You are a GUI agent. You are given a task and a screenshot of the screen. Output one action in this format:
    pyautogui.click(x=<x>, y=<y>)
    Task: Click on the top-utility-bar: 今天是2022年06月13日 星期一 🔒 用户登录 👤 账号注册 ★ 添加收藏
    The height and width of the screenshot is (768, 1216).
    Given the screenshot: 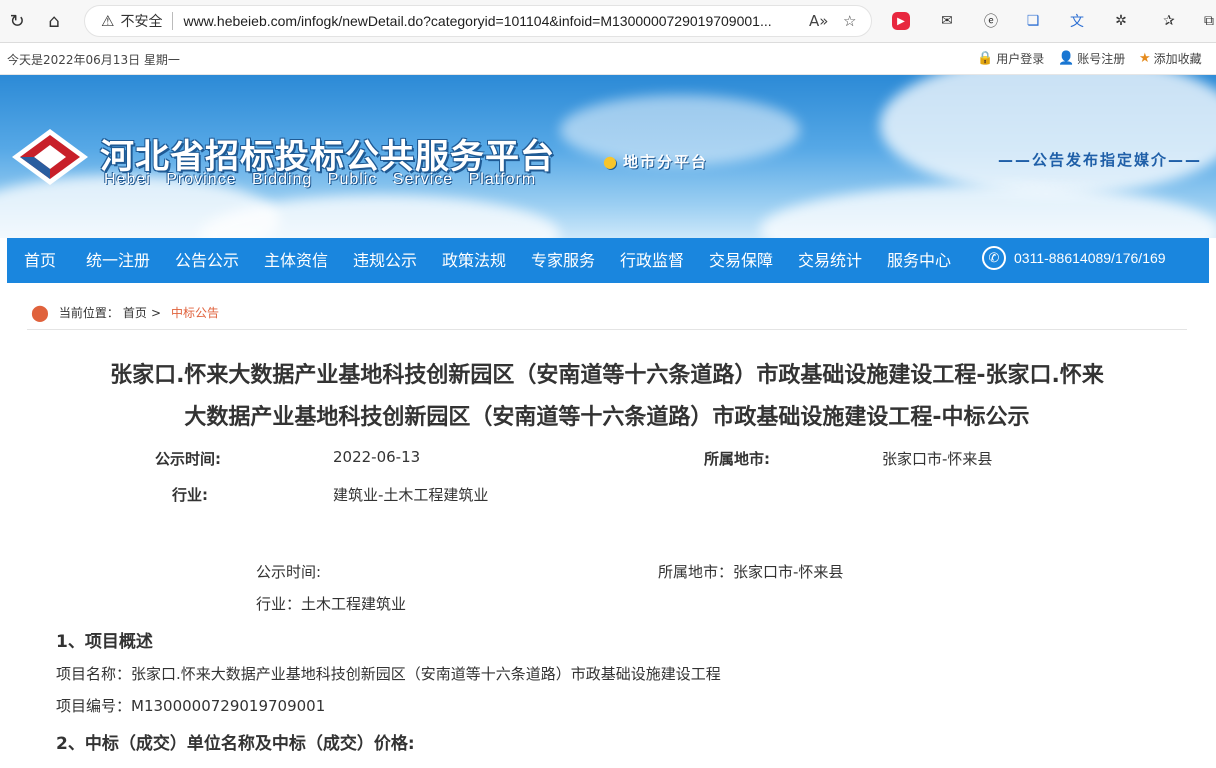 What is the action you would take?
    pyautogui.click(x=608, y=59)
    